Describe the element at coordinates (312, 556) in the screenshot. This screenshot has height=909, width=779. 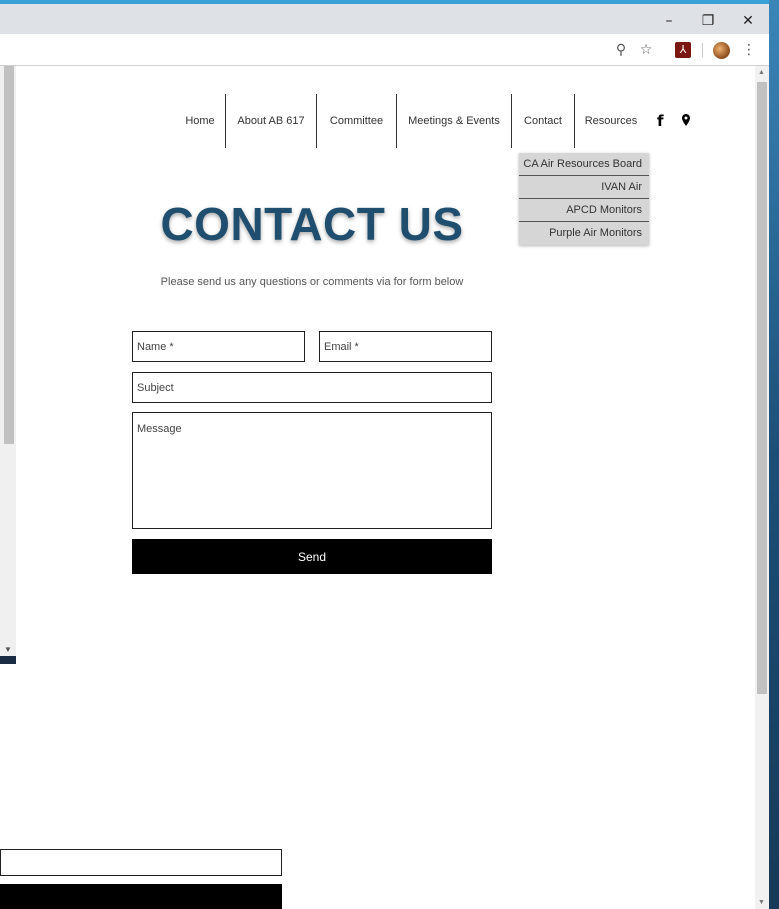
I see `send-button: Send` at that location.